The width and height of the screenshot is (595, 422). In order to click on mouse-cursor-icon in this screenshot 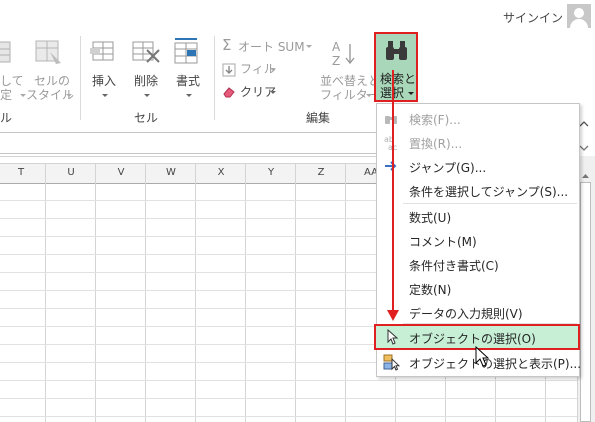, I will do `click(482, 356)`.